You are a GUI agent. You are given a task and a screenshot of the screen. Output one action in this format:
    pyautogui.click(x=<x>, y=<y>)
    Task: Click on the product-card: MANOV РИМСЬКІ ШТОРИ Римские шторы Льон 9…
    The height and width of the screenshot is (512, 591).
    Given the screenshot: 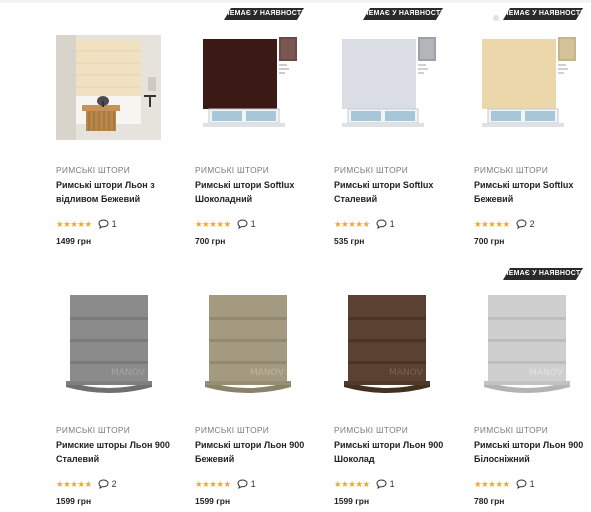 What is the action you would take?
    pyautogui.click(x=121, y=390)
    